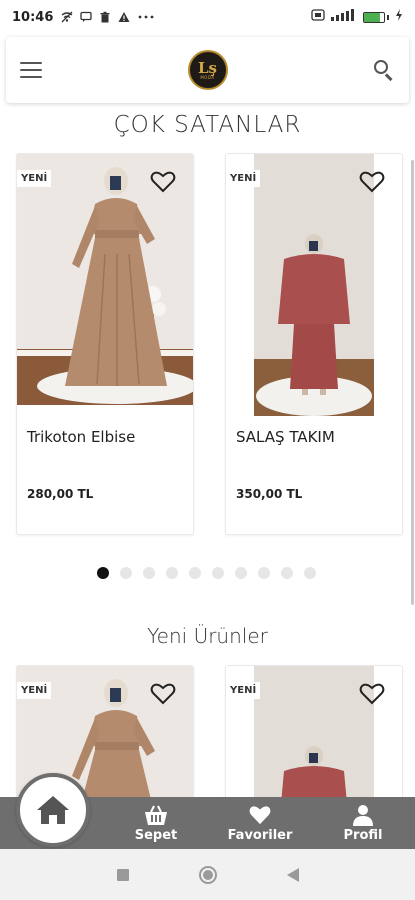 Image resolution: width=415 pixels, height=900 pixels. I want to click on menu-icon, so click(31, 70).